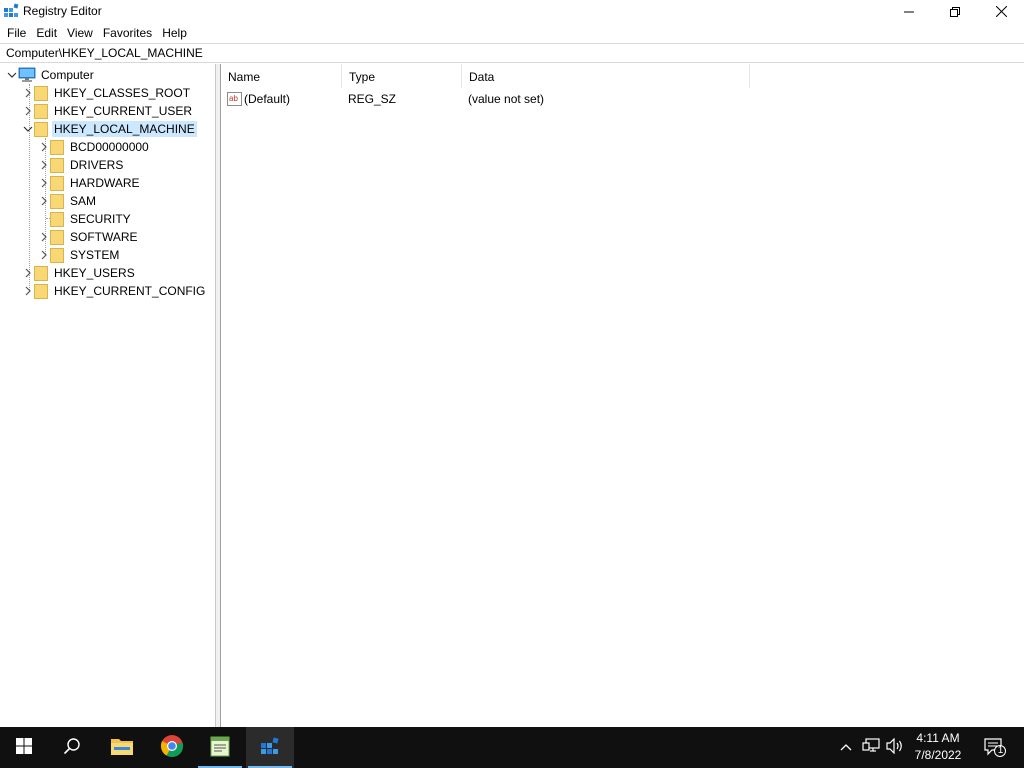  What do you see at coordinates (512, 11) in the screenshot?
I see `title-bar: Registry Editor` at bounding box center [512, 11].